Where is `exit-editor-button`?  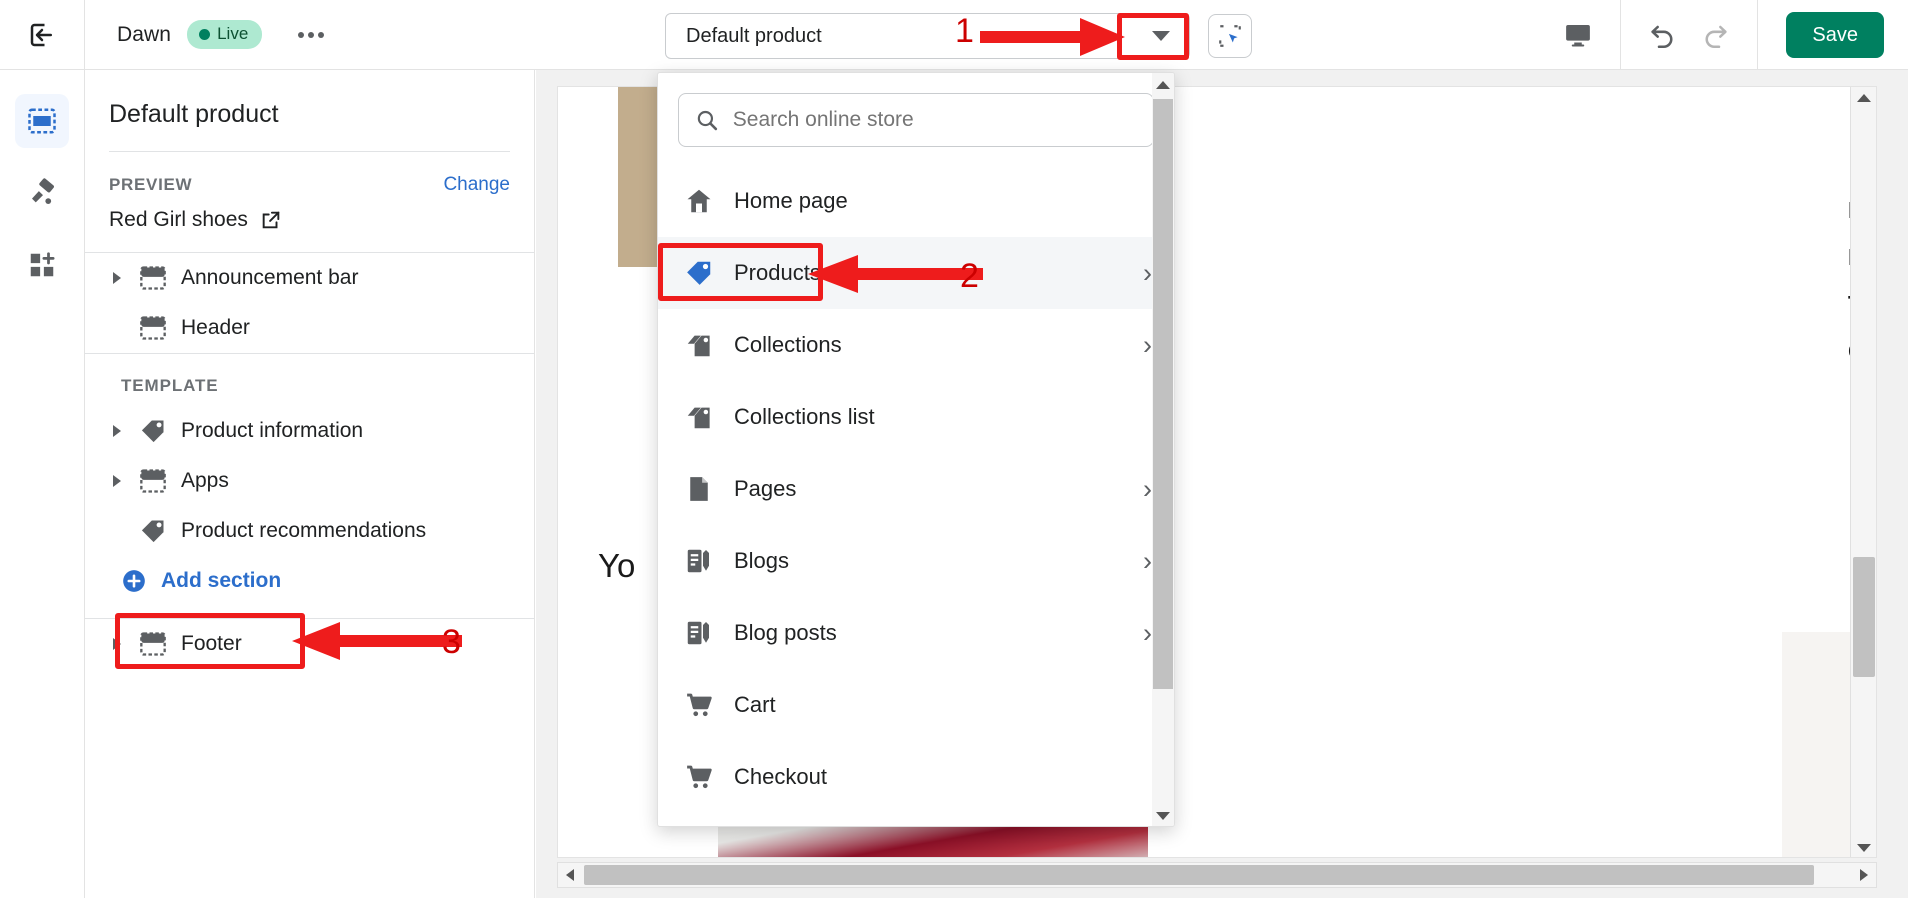
exit-editor-button is located at coordinates (42, 35).